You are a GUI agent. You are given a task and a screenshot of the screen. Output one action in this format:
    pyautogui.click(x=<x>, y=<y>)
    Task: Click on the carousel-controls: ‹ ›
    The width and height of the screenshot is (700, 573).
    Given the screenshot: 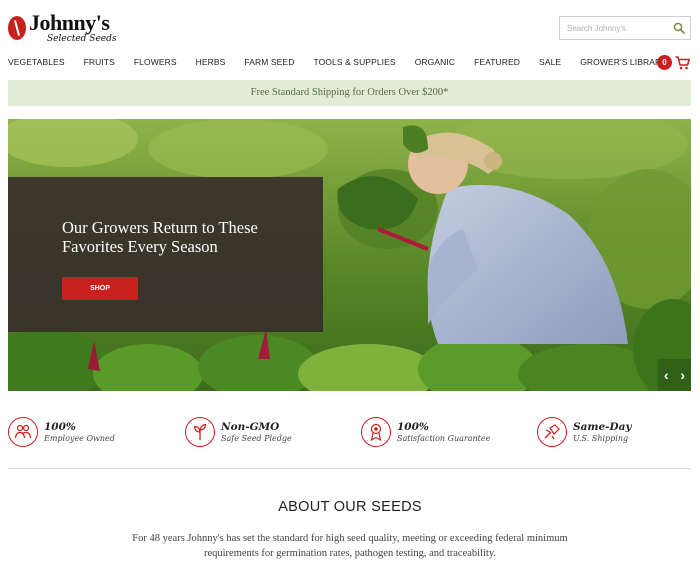 What is the action you would take?
    pyautogui.click(x=674, y=375)
    